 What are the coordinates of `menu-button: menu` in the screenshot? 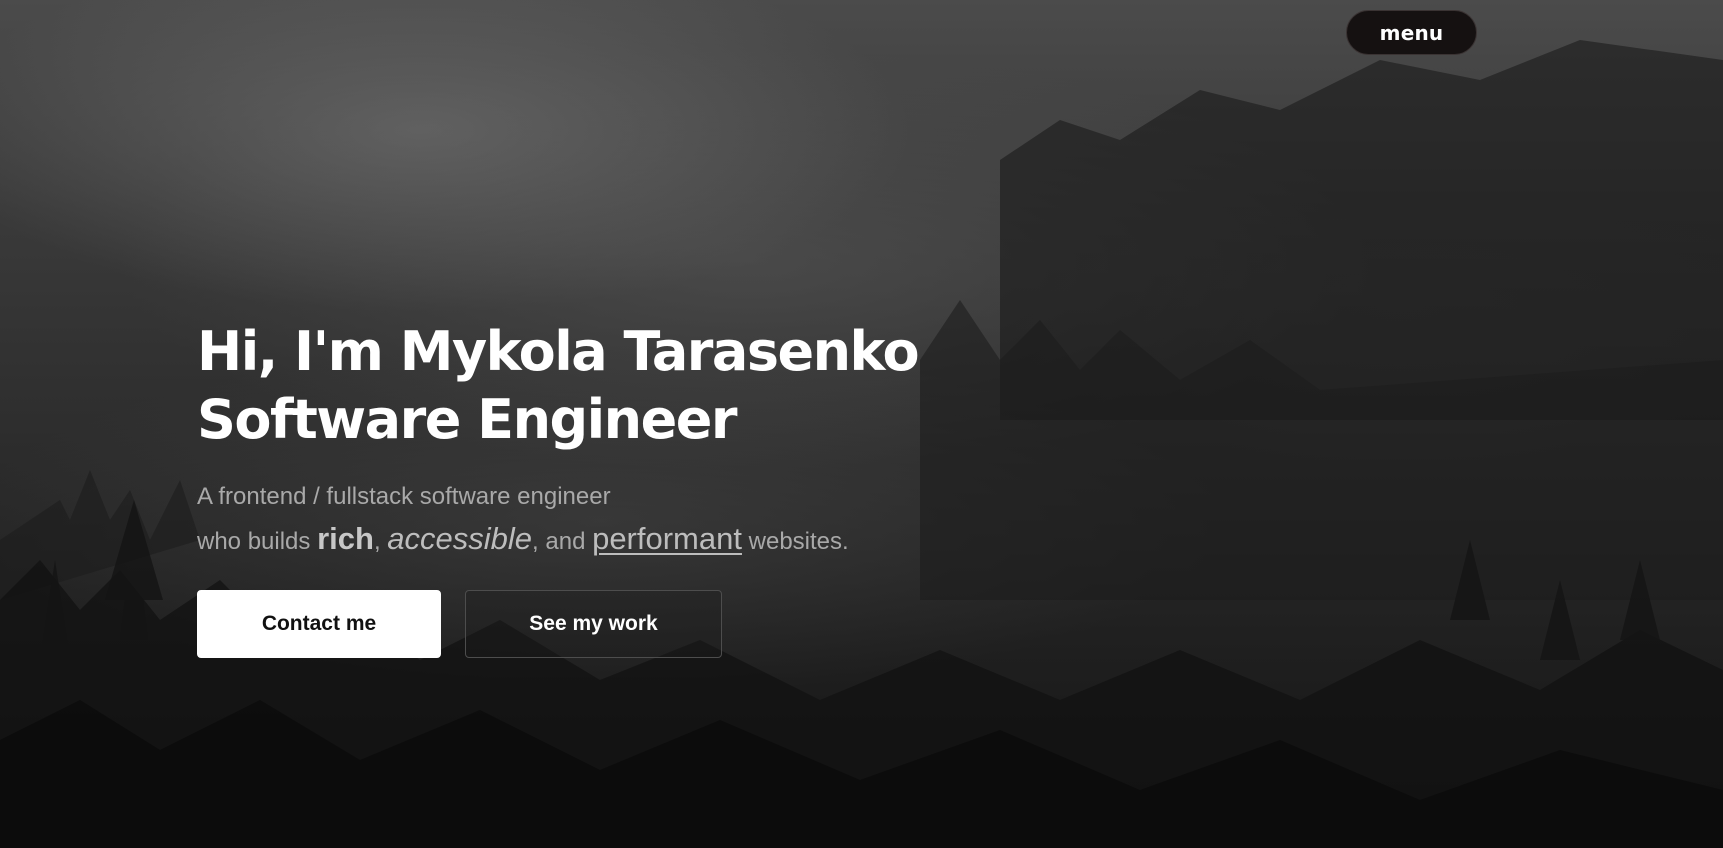 It's located at (1411, 32).